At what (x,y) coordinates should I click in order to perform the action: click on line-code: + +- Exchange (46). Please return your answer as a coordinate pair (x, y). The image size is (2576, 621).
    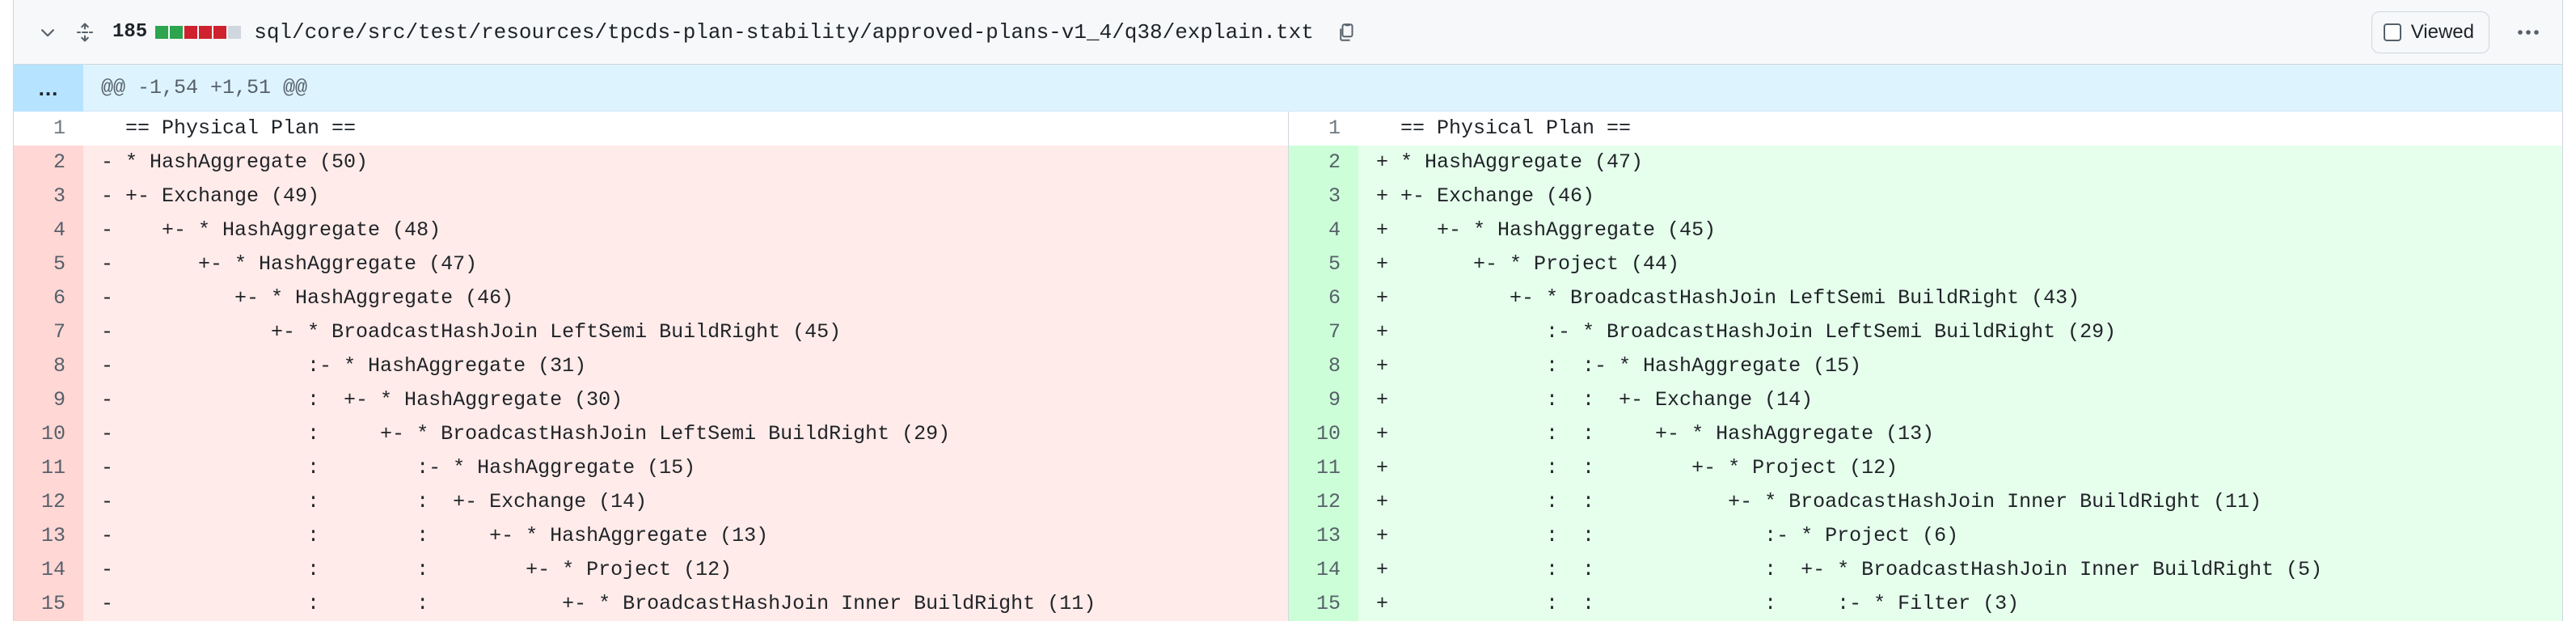
    Looking at the image, I should click on (1960, 196).